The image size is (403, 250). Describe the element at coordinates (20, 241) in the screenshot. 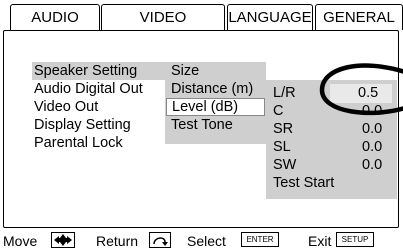

I see `footer-move-label: Move` at that location.